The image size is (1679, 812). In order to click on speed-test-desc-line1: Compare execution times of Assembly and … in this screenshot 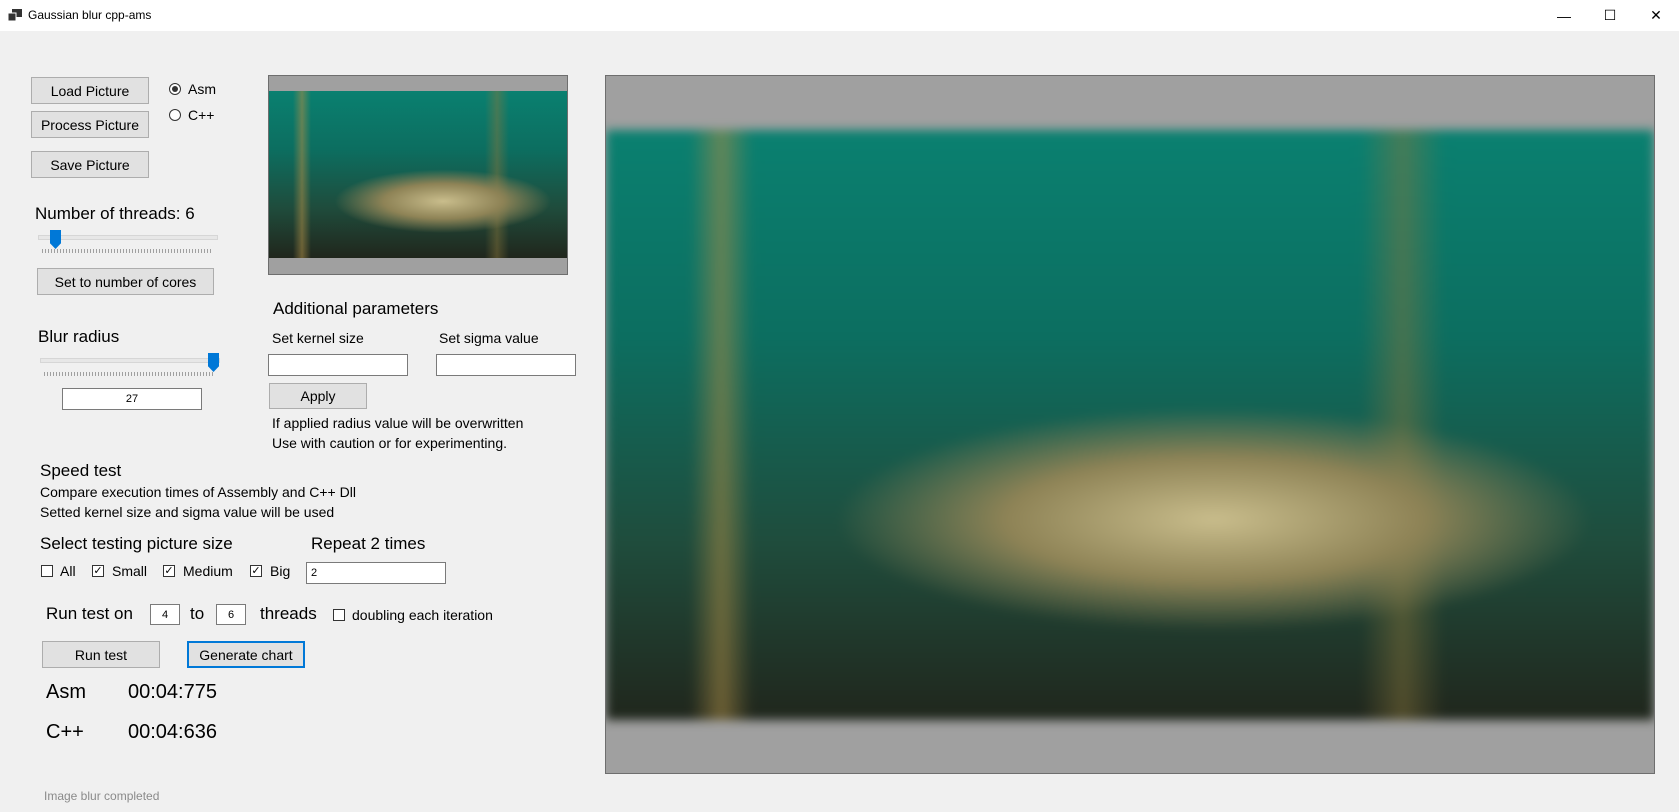, I will do `click(198, 492)`.